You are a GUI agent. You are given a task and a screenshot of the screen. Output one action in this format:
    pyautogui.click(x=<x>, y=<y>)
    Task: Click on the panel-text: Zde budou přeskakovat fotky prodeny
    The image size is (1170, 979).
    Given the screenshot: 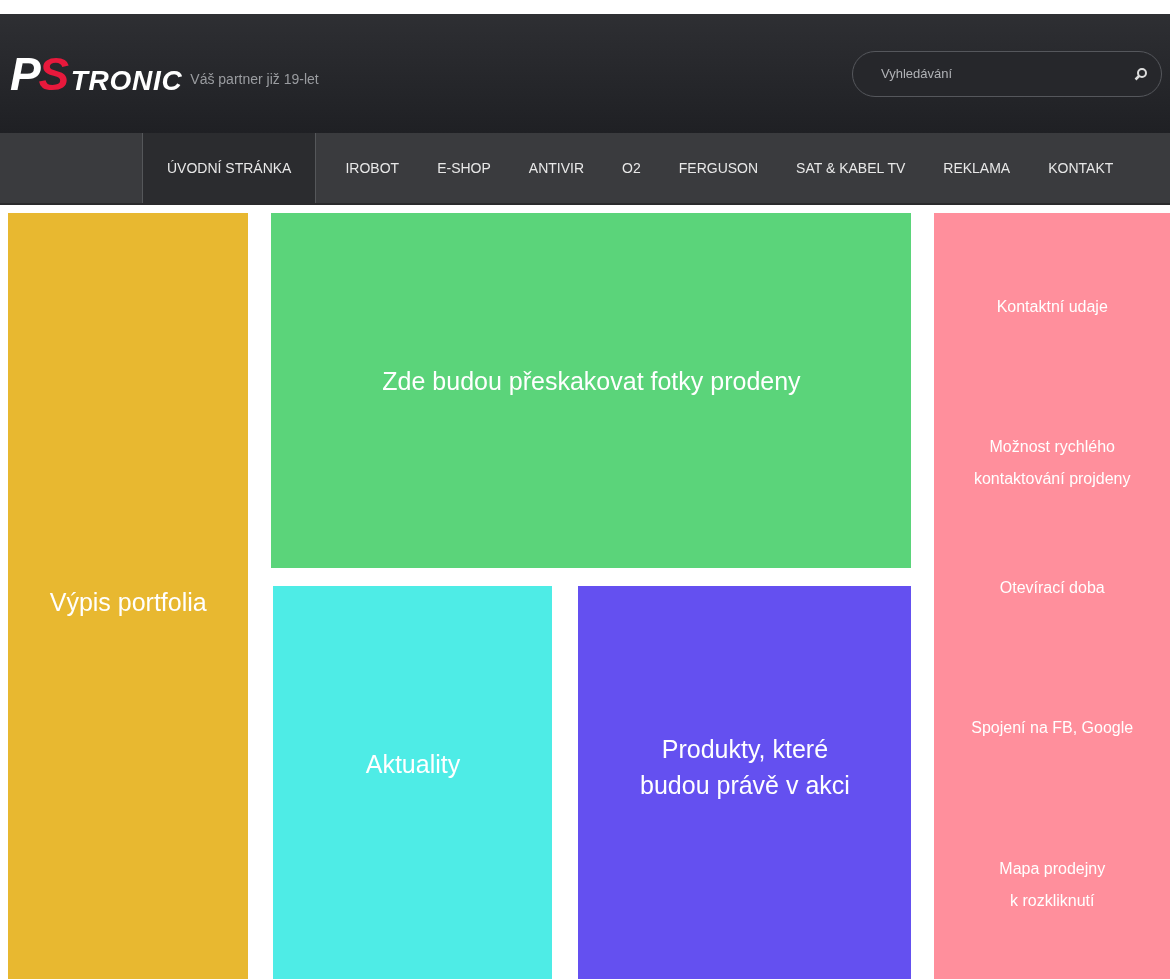 What is the action you would take?
    pyautogui.click(x=591, y=381)
    